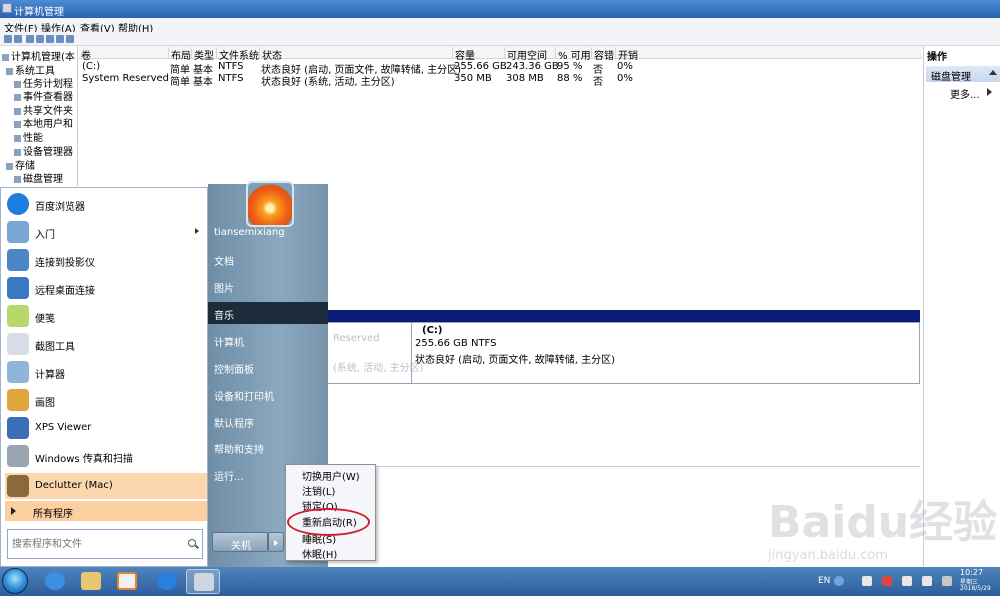 Image resolution: width=1000 pixels, height=596 pixels. Describe the element at coordinates (50, 375) in the screenshot. I see `program-label: 计算器` at that location.